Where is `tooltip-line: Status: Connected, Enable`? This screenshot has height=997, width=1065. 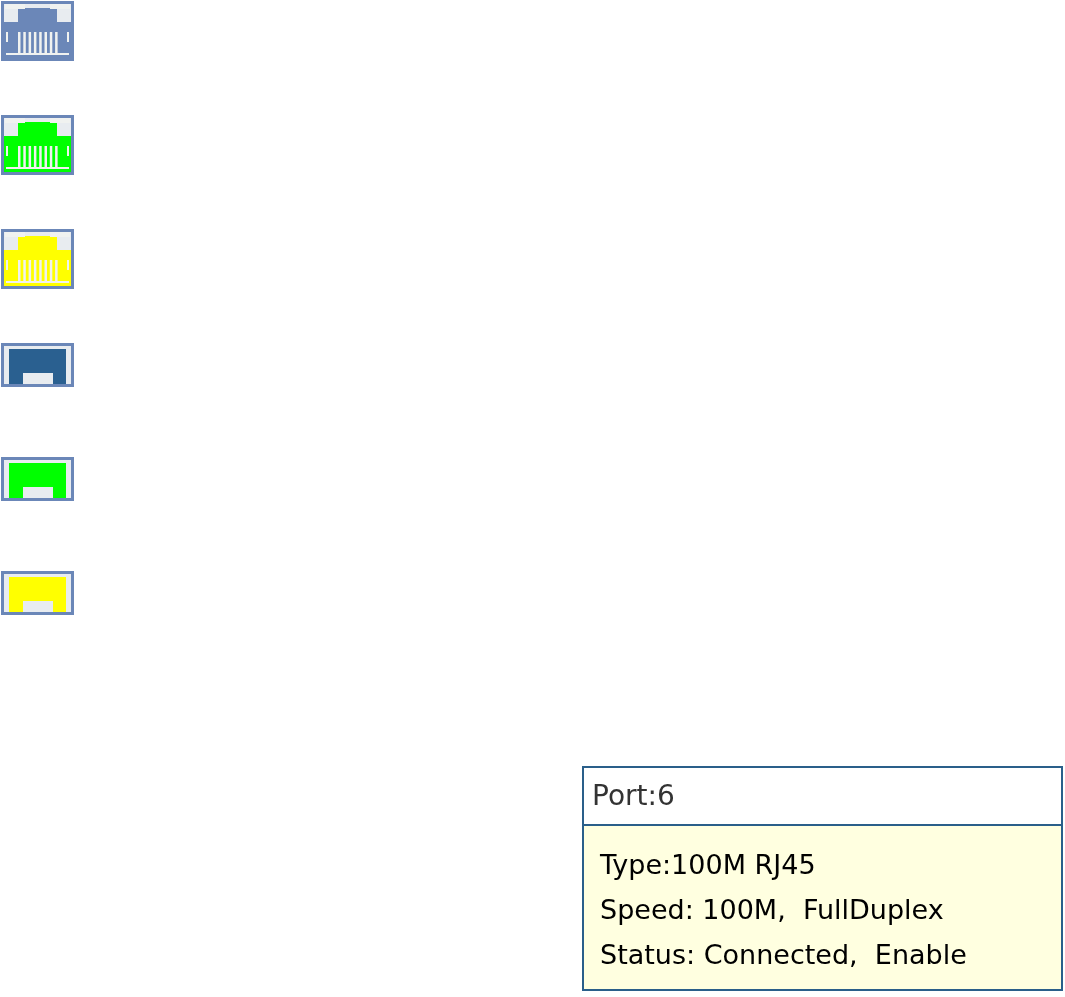
tooltip-line: Status: Connected, Enable is located at coordinates (784, 955).